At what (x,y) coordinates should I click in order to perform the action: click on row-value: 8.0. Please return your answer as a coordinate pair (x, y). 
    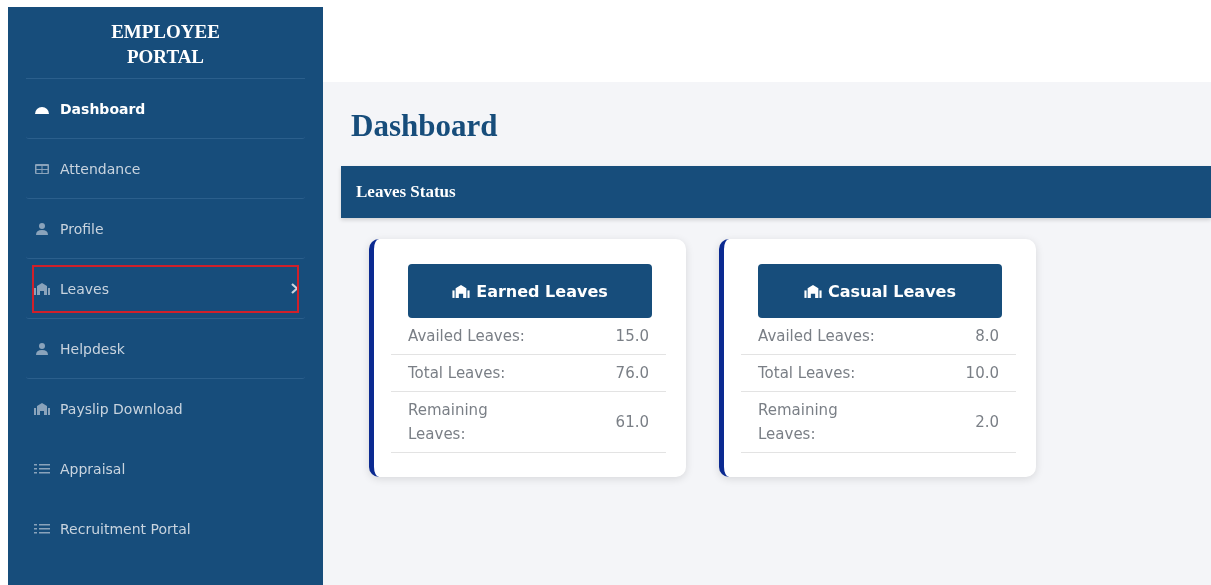
    Looking at the image, I should click on (987, 336).